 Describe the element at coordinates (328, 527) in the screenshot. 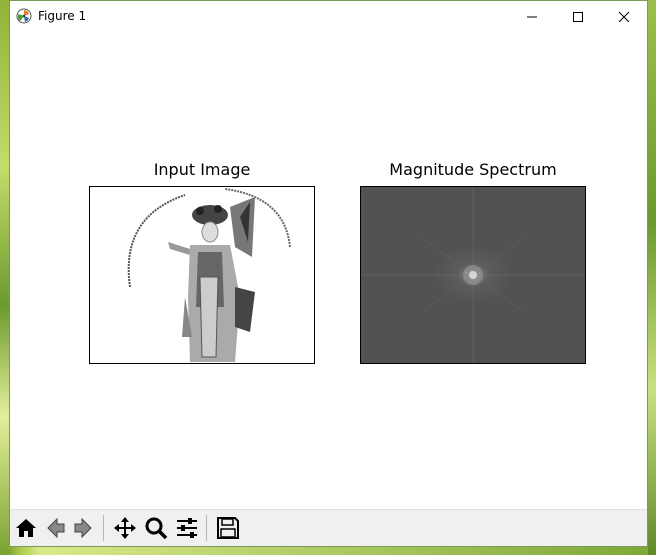

I see `navigation-toolbar` at that location.